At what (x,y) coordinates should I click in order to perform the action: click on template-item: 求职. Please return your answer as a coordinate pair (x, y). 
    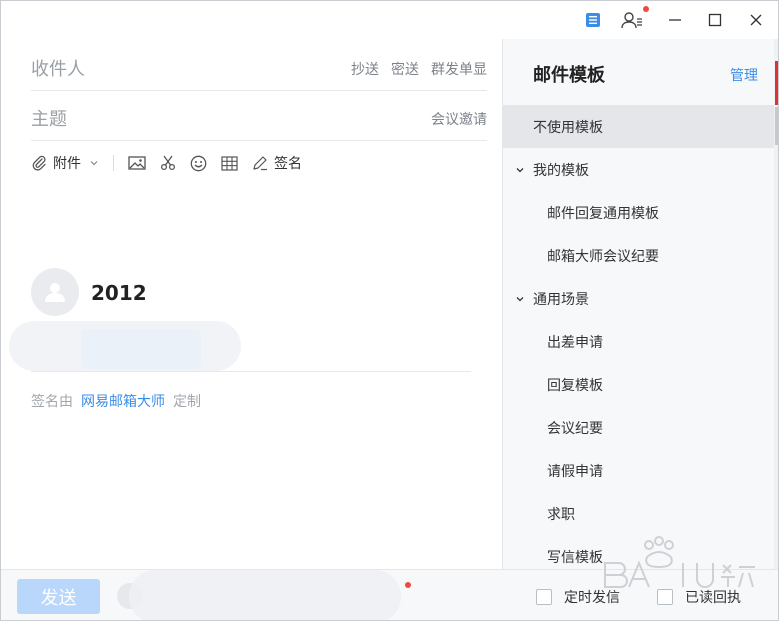
    Looking at the image, I should click on (639, 513).